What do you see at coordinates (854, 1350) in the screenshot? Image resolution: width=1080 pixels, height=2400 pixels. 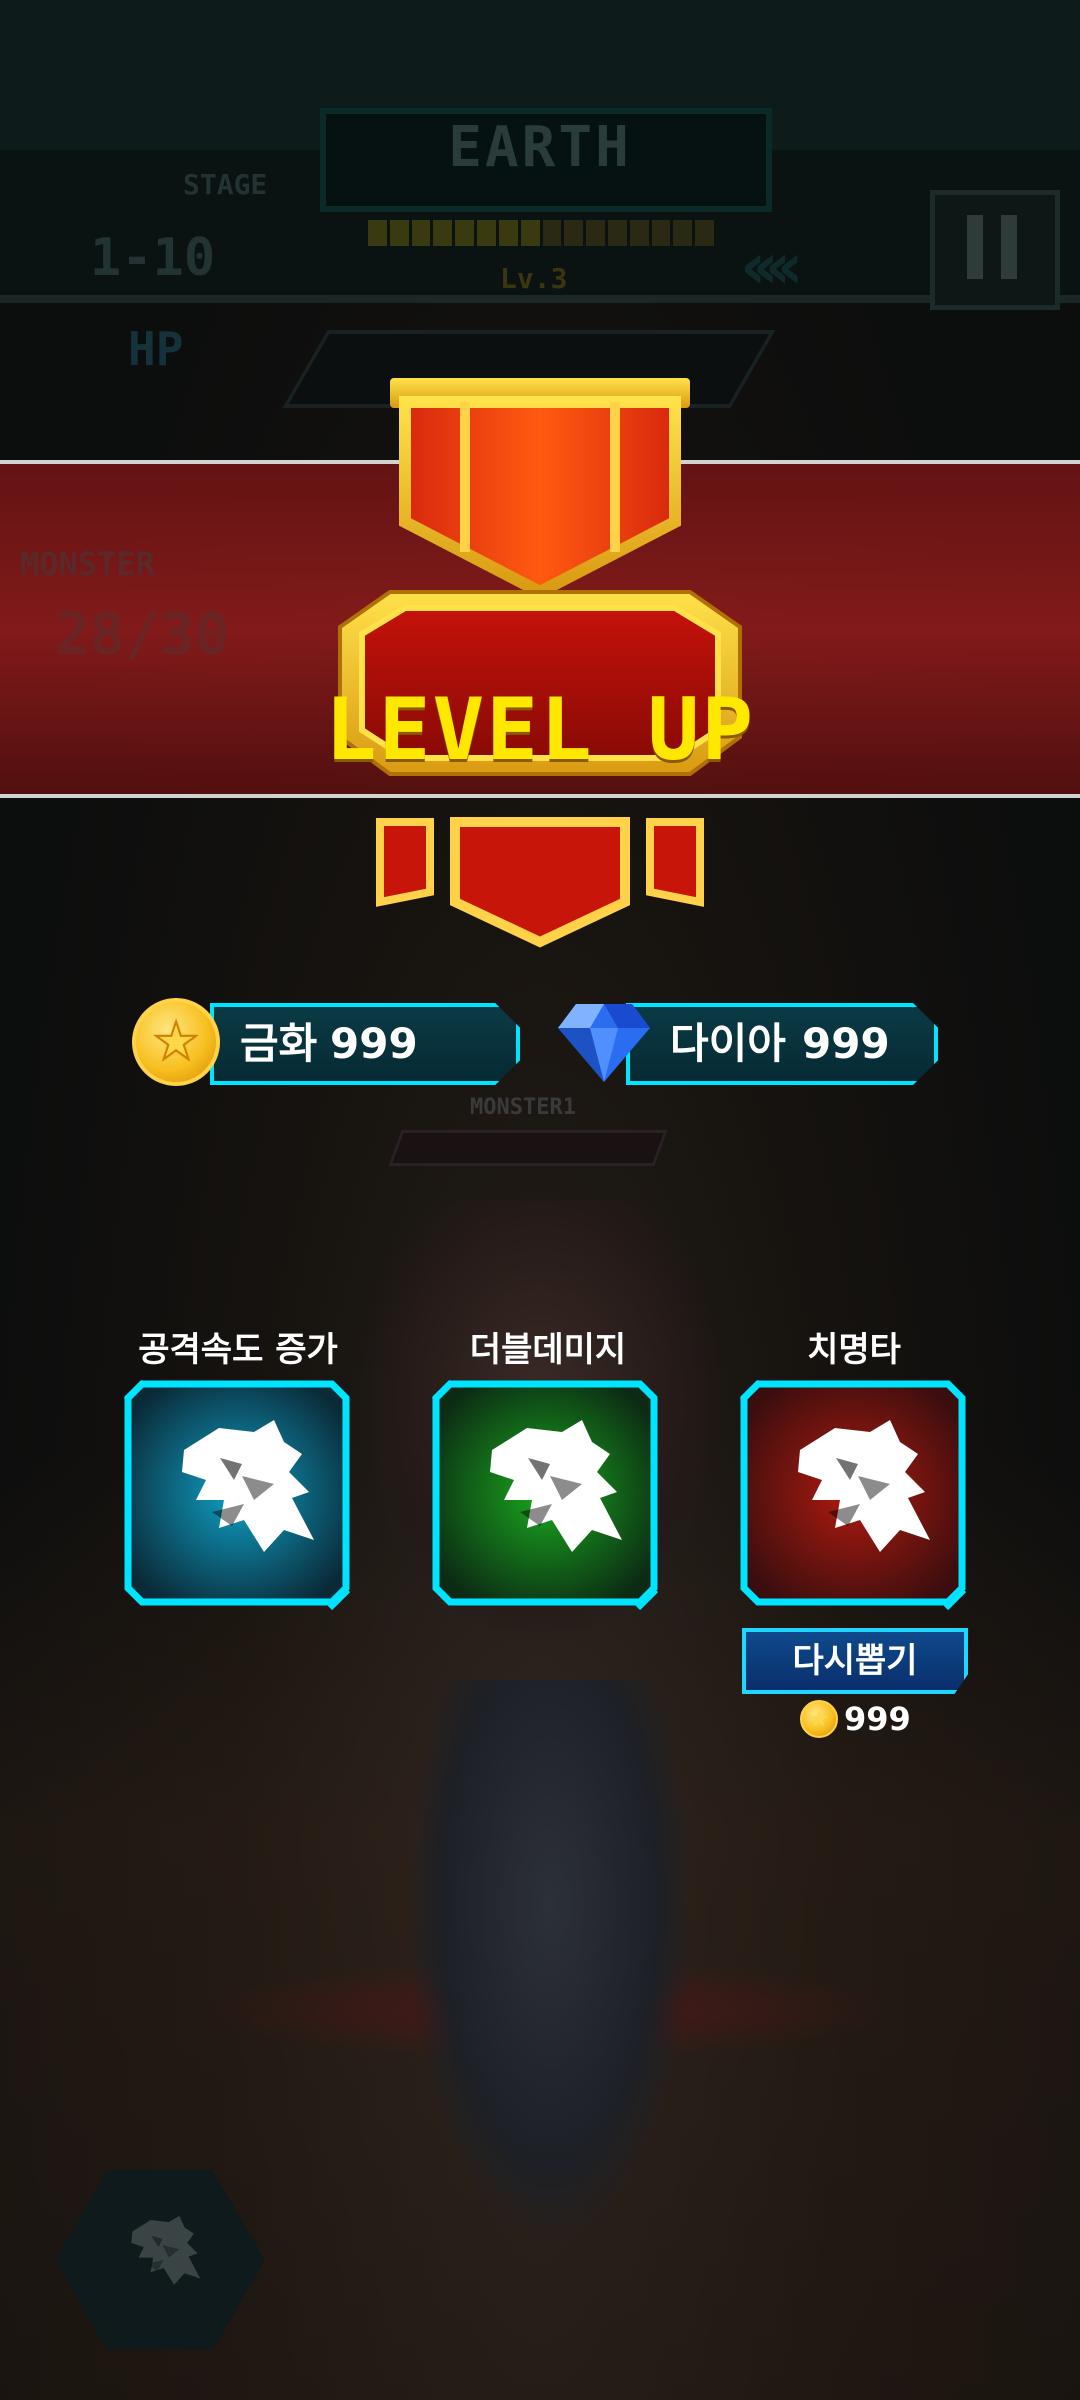 I see `skill-title-critical: 치명타` at bounding box center [854, 1350].